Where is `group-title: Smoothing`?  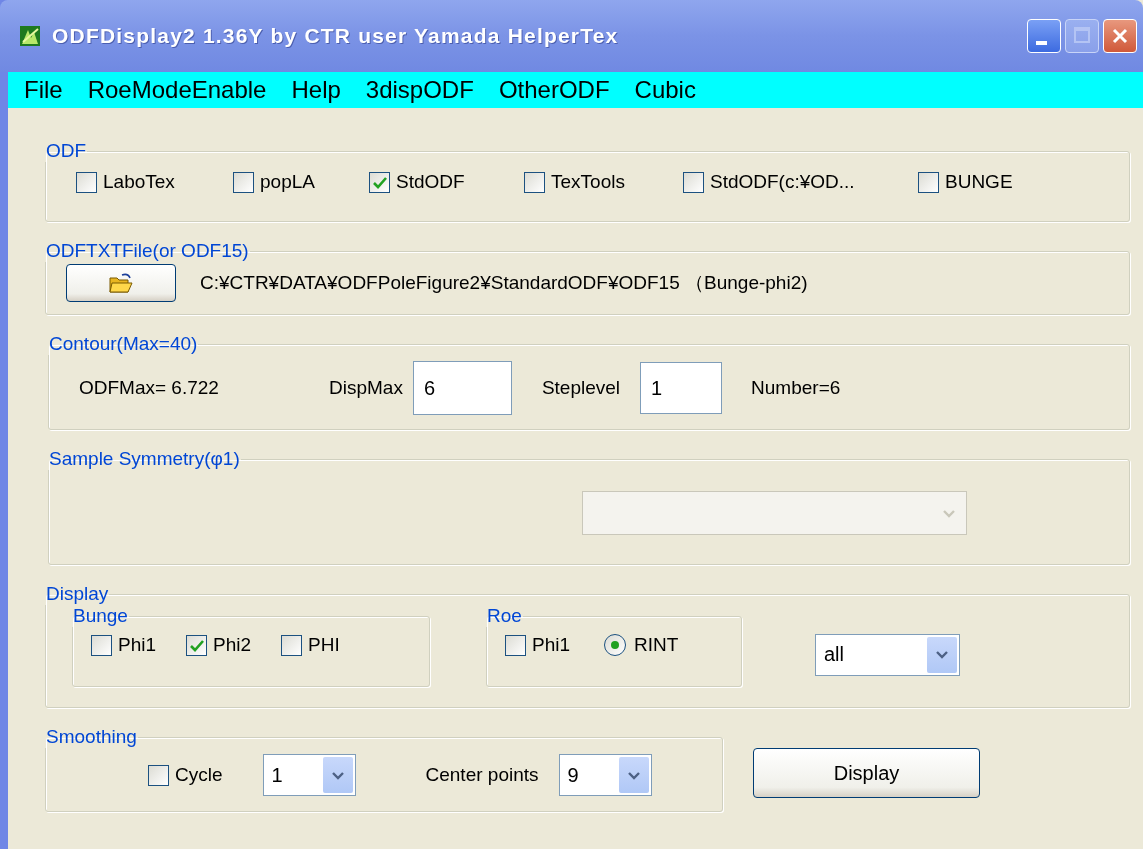 group-title: Smoothing is located at coordinates (91, 737).